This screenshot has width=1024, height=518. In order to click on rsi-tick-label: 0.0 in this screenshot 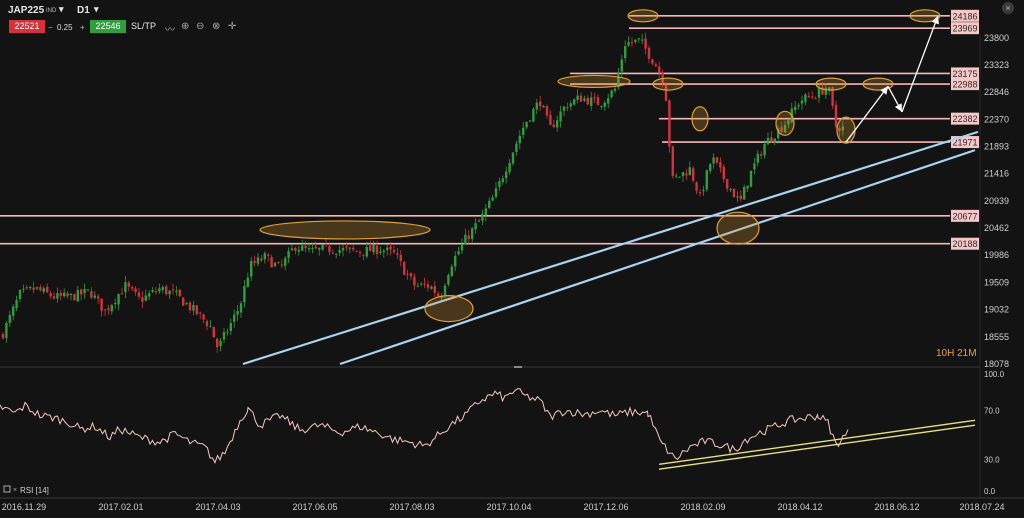, I will do `click(990, 491)`.